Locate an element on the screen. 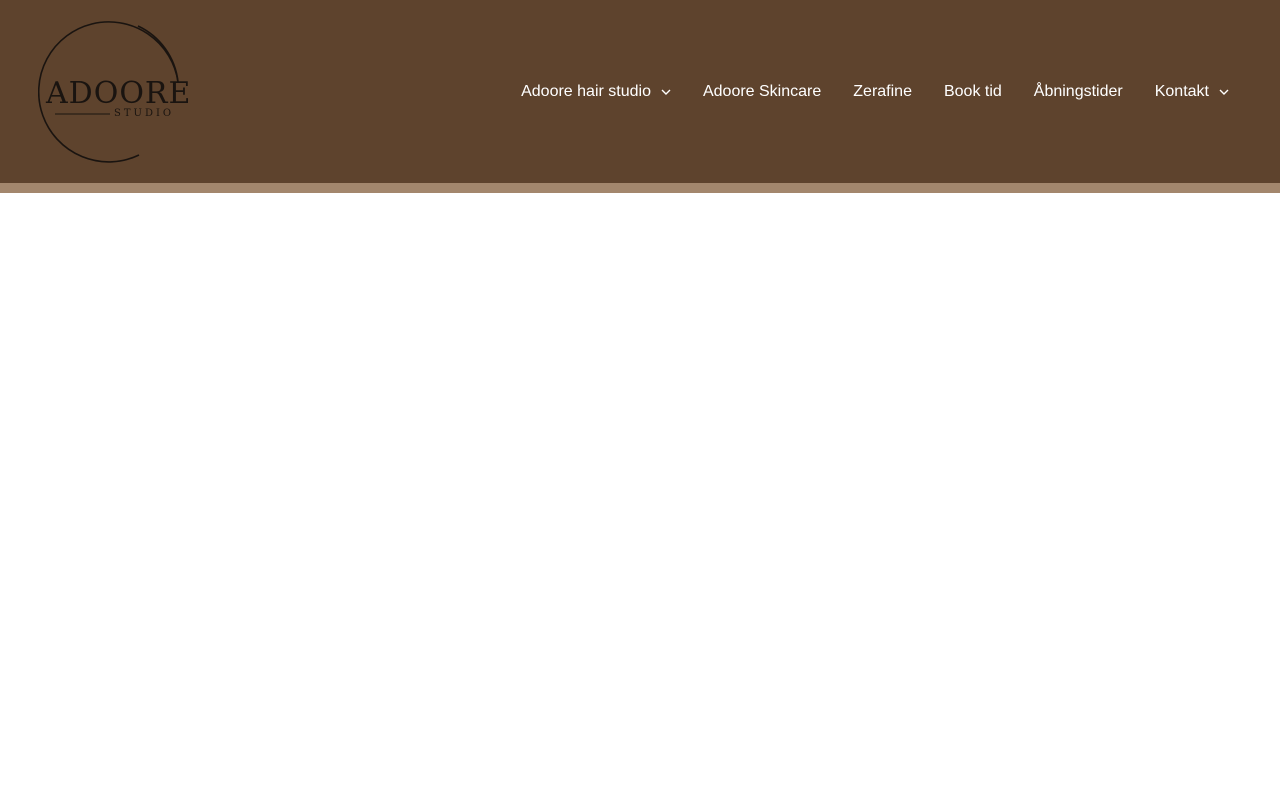  nav-item-label: Book tid is located at coordinates (972, 91).